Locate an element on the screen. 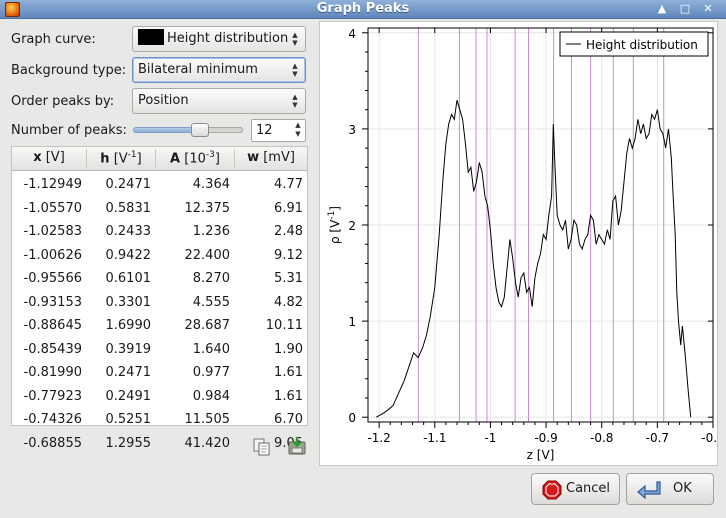 The height and width of the screenshot is (518, 726). slider-thumb is located at coordinates (199, 130).